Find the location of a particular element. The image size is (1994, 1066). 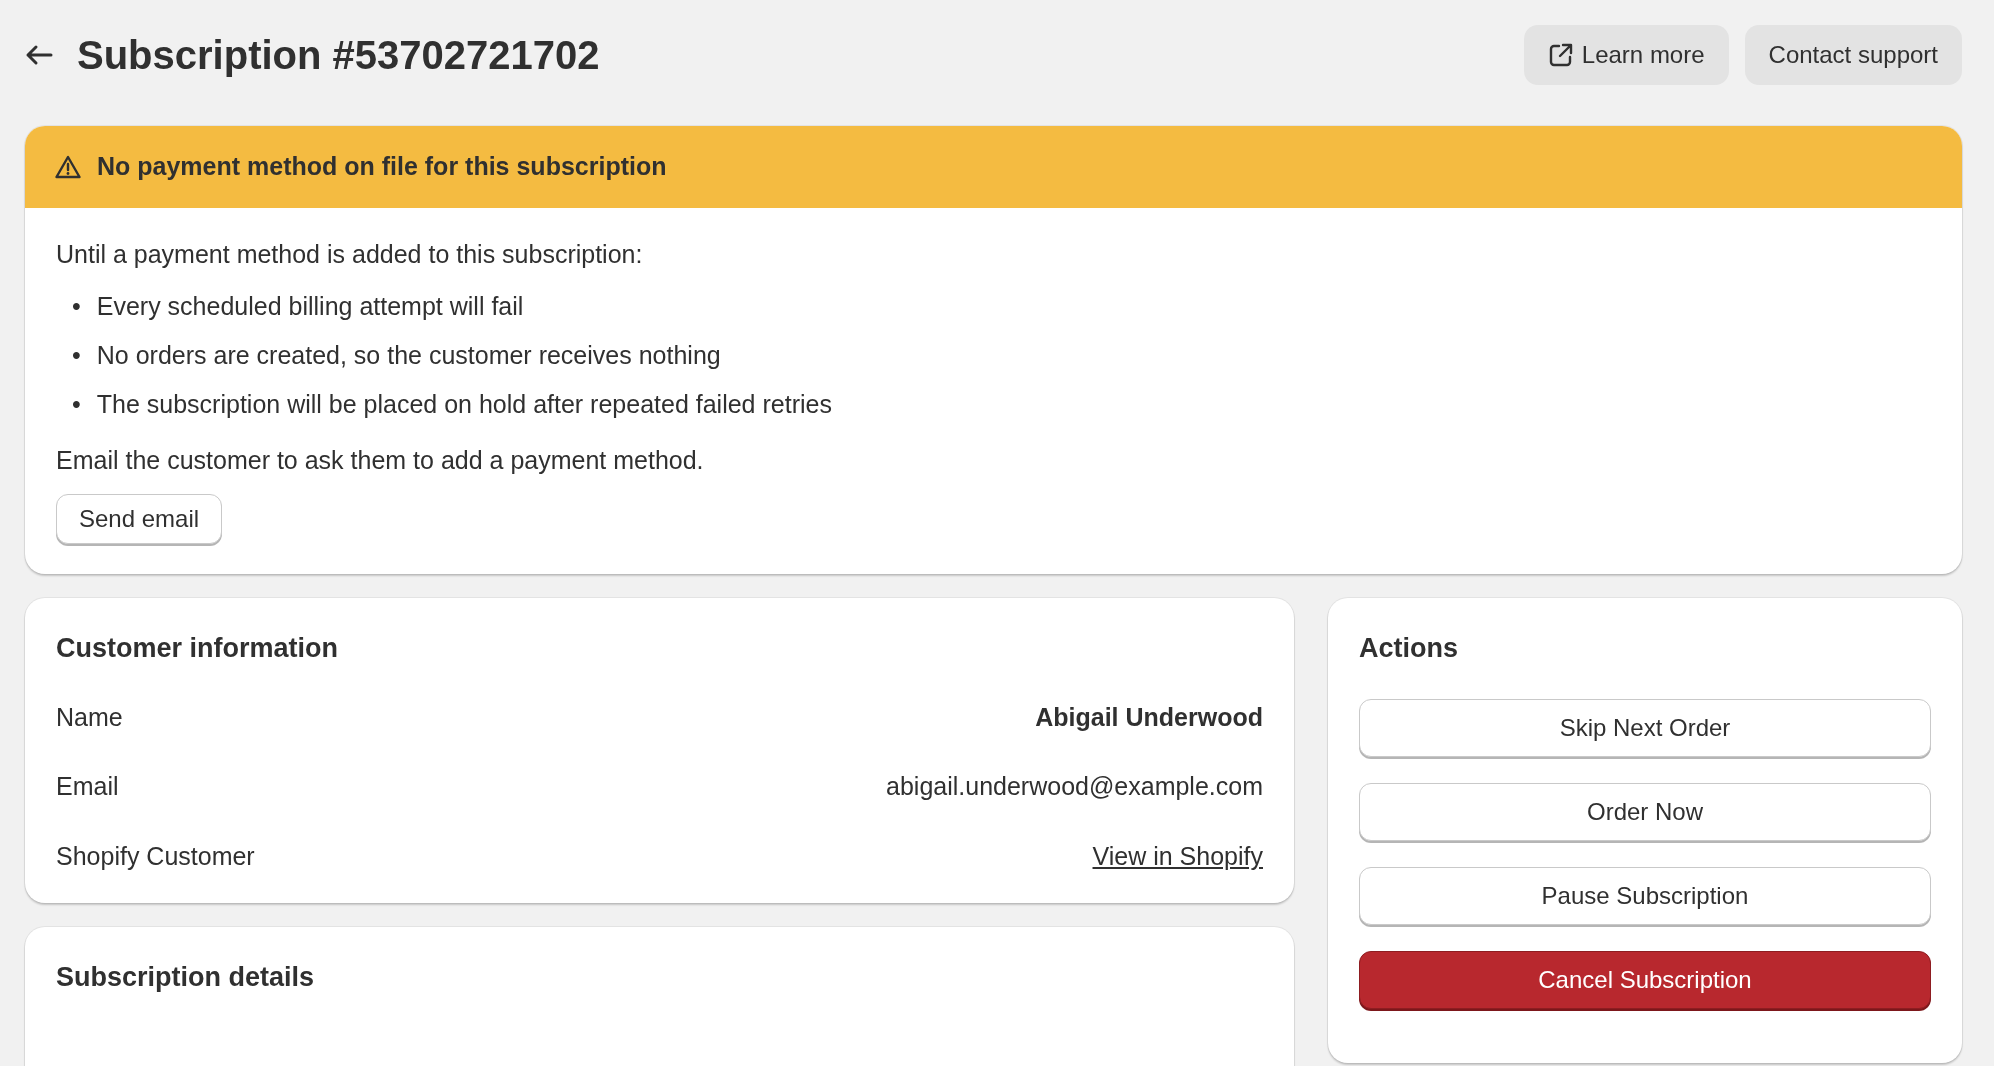

shopify-link: View in Shopify is located at coordinates (1177, 856).